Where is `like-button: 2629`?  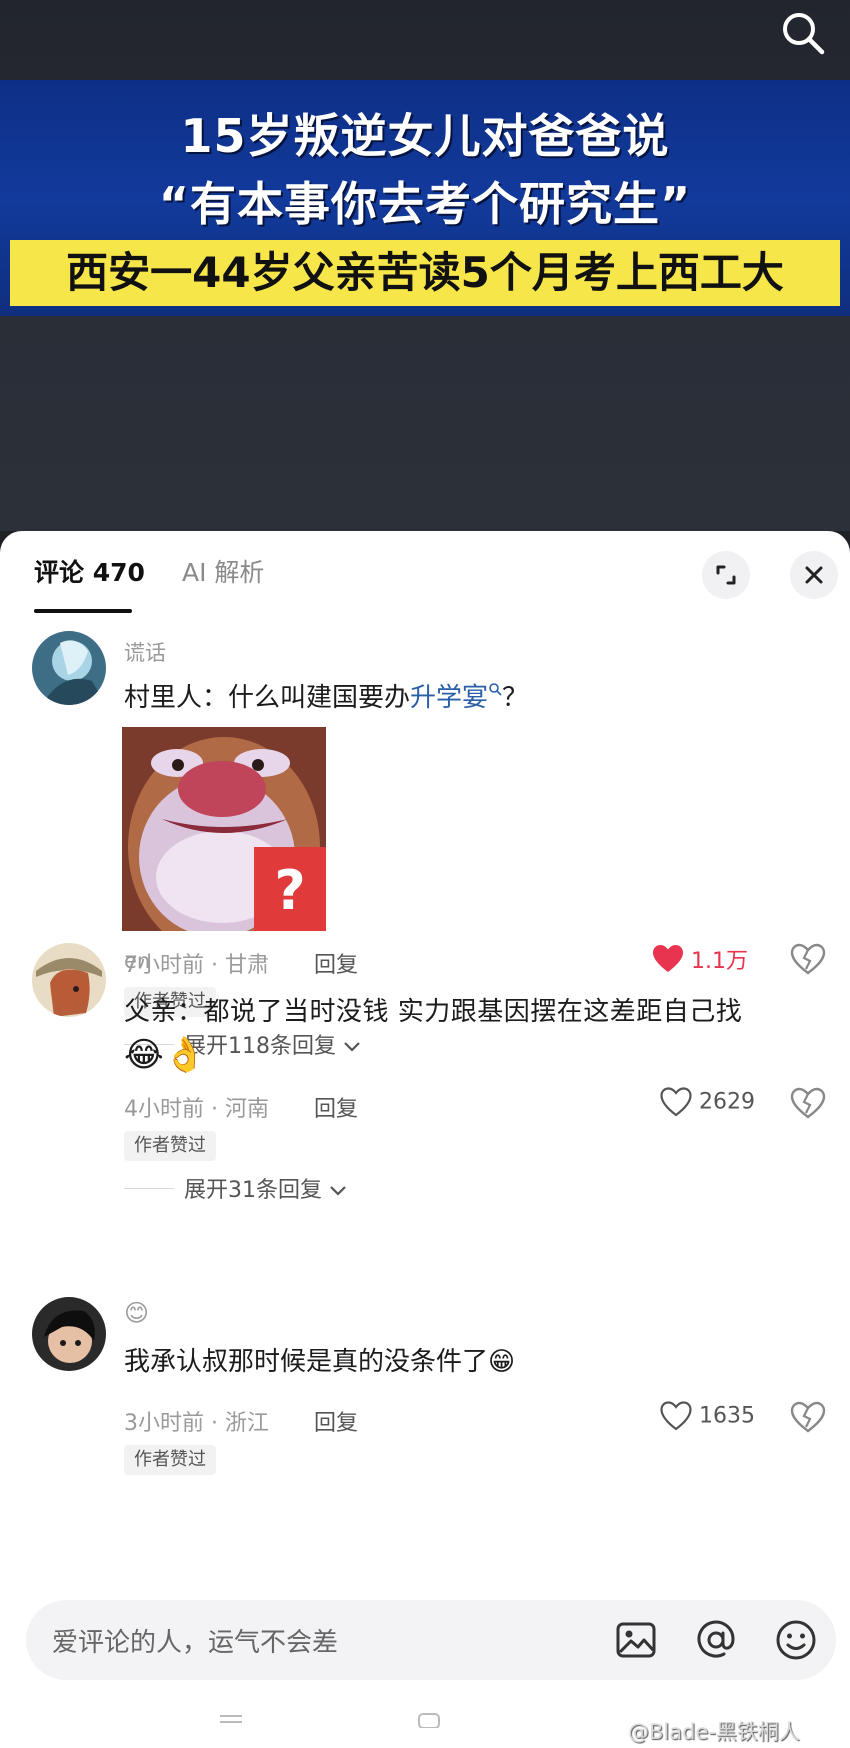 like-button: 2629 is located at coordinates (707, 1102).